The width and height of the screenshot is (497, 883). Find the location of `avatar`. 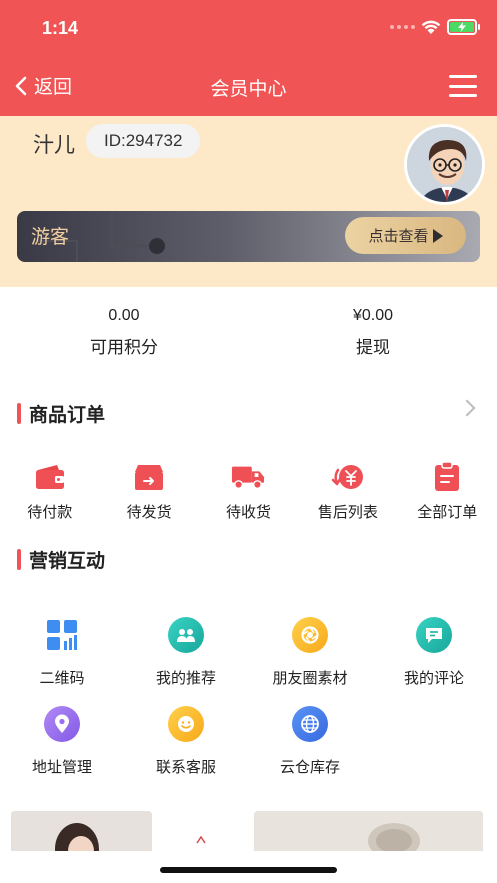

avatar is located at coordinates (444, 164).